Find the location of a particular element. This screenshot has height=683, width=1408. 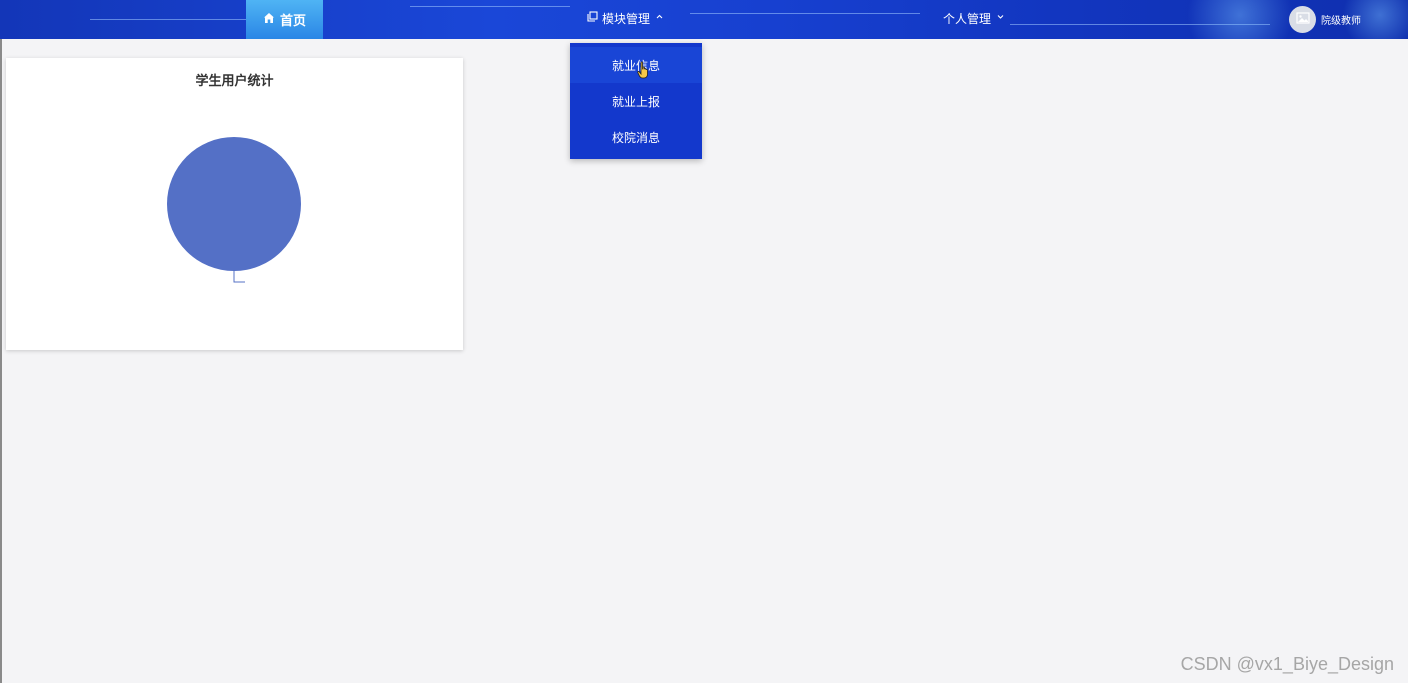

decor-glow is located at coordinates (1240, 19).